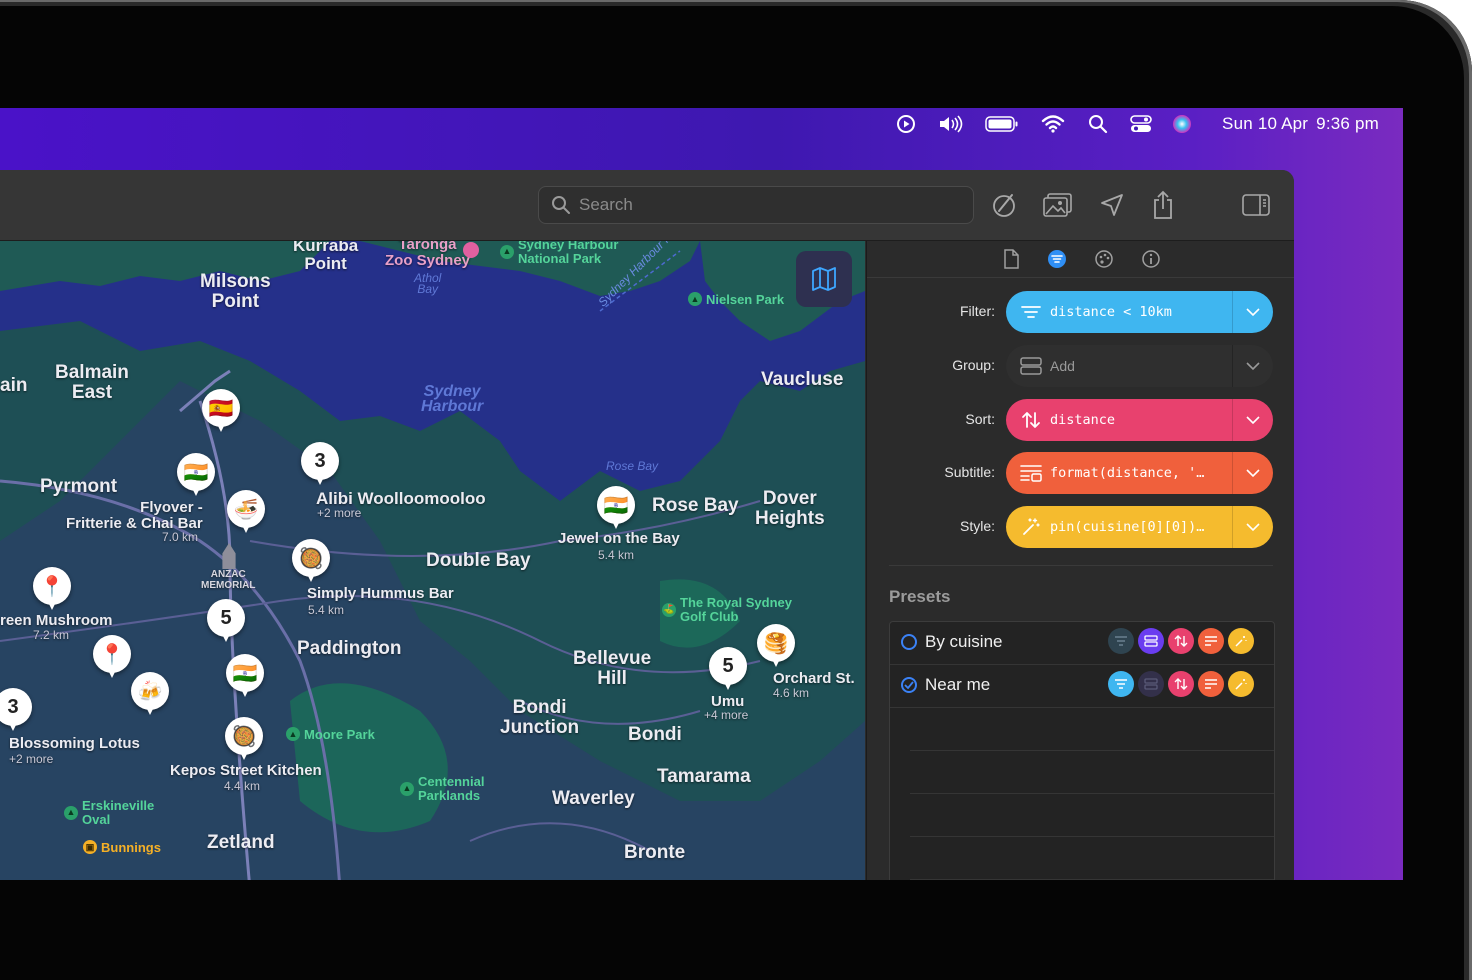 Image resolution: width=1472 pixels, height=980 pixels. Describe the element at coordinates (1104, 259) in the screenshot. I see `palette-icon` at that location.